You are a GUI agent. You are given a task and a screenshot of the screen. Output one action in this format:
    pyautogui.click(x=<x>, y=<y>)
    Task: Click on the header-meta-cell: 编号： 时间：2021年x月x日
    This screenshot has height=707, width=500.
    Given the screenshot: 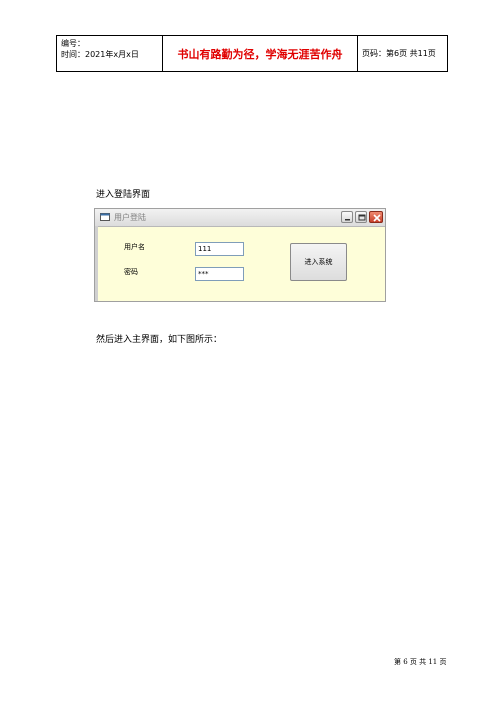 What is the action you would take?
    pyautogui.click(x=110, y=53)
    